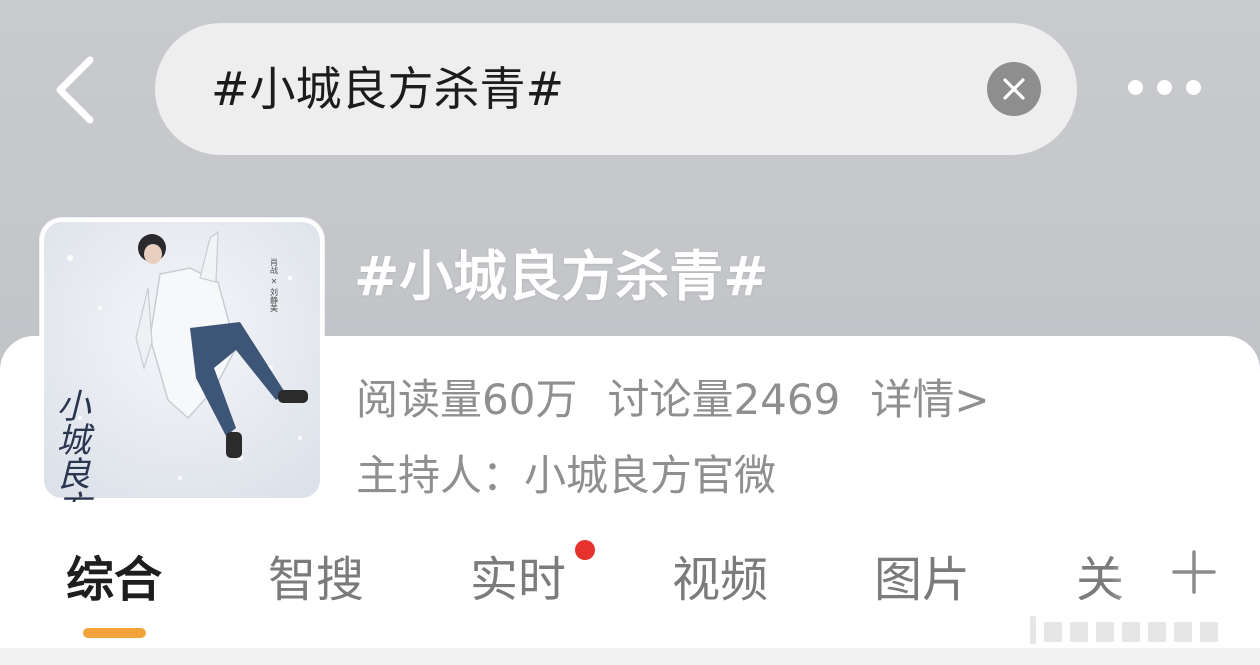 This screenshot has width=1260, height=665. Describe the element at coordinates (467, 399) in the screenshot. I see `read-count: 阅读量60万` at that location.